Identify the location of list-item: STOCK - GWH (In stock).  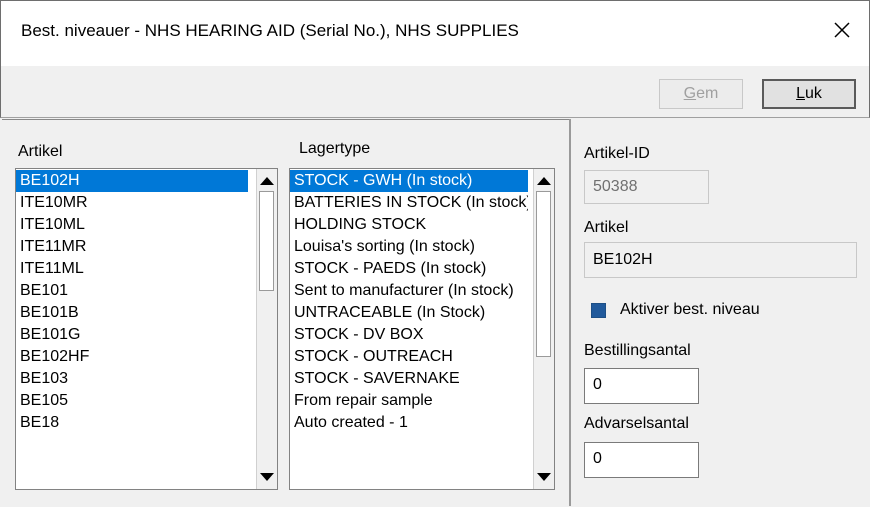
(409, 181).